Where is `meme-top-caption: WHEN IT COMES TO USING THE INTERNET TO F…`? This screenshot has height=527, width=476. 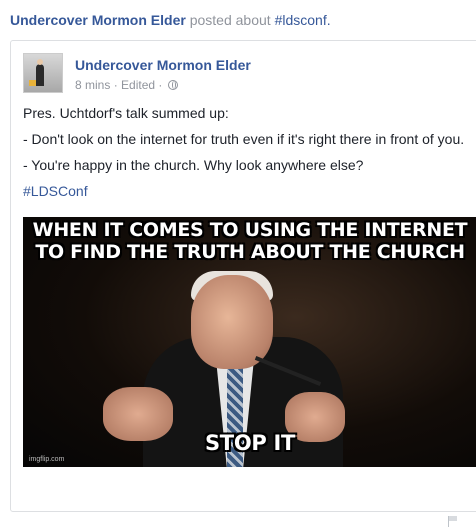
meme-top-caption: WHEN IT COMES TO USING THE INTERNET TO F… is located at coordinates (249, 241).